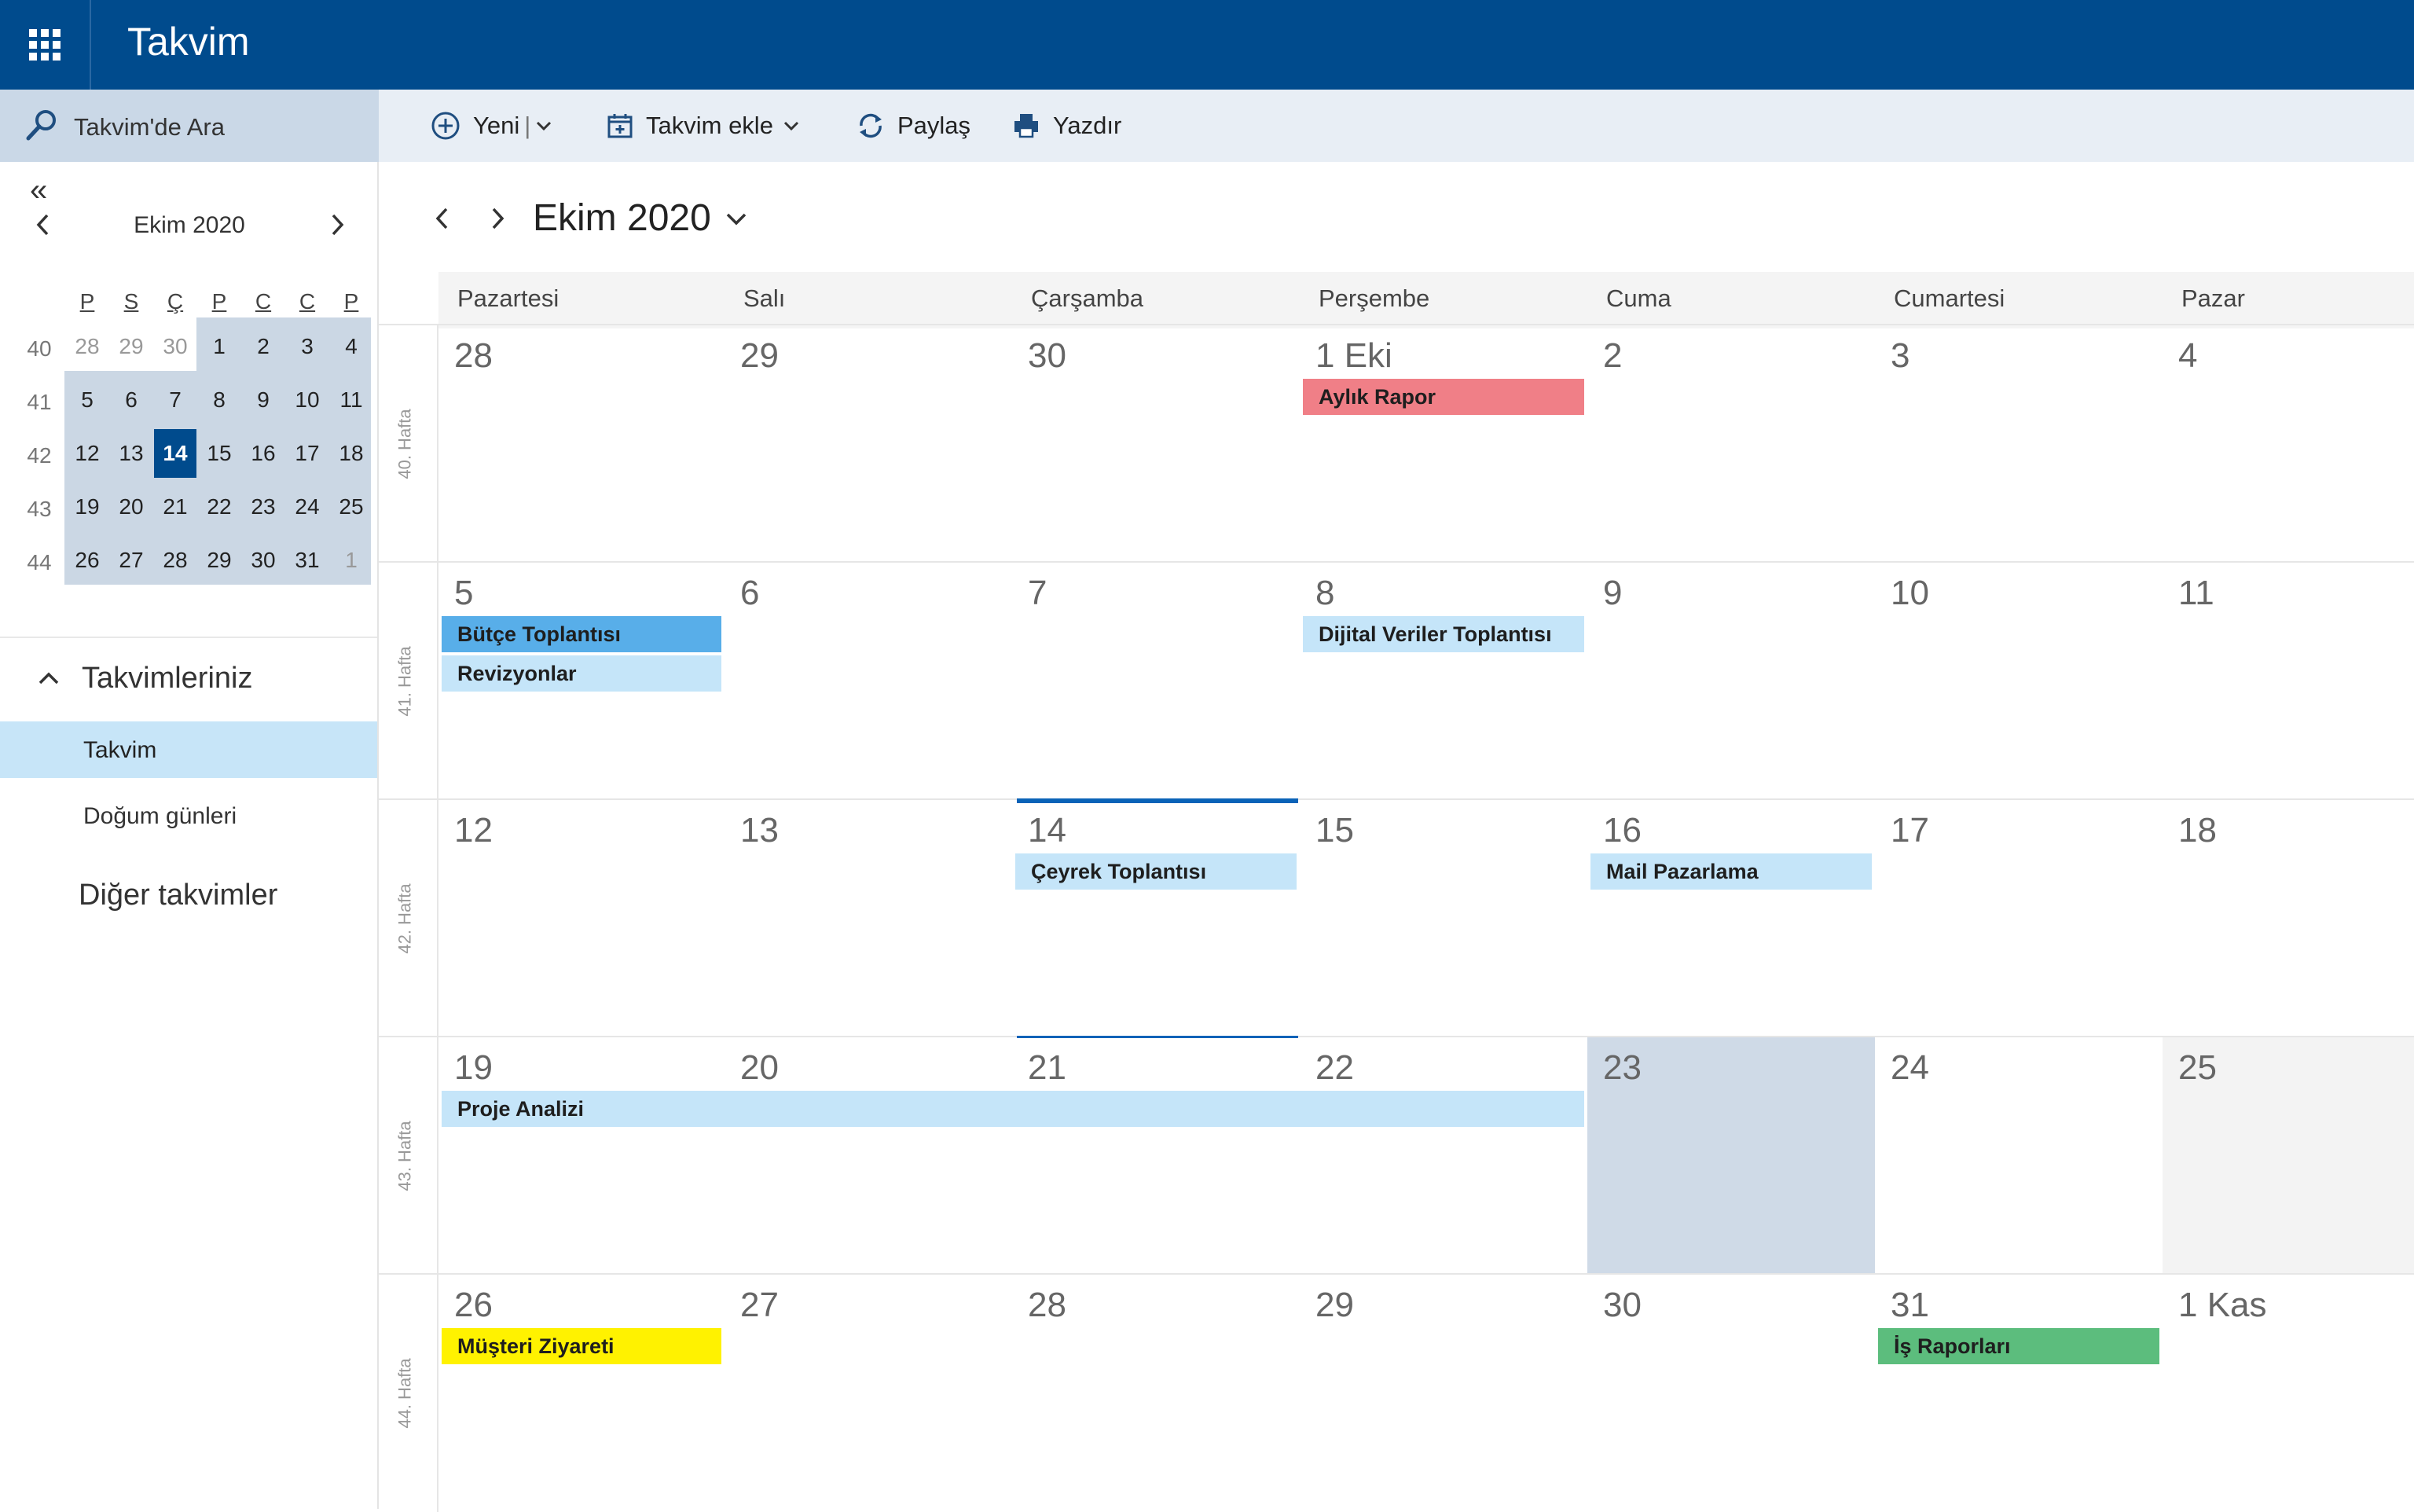 The height and width of the screenshot is (1512, 2414). I want to click on mini-calendar-day: 26, so click(87, 561).